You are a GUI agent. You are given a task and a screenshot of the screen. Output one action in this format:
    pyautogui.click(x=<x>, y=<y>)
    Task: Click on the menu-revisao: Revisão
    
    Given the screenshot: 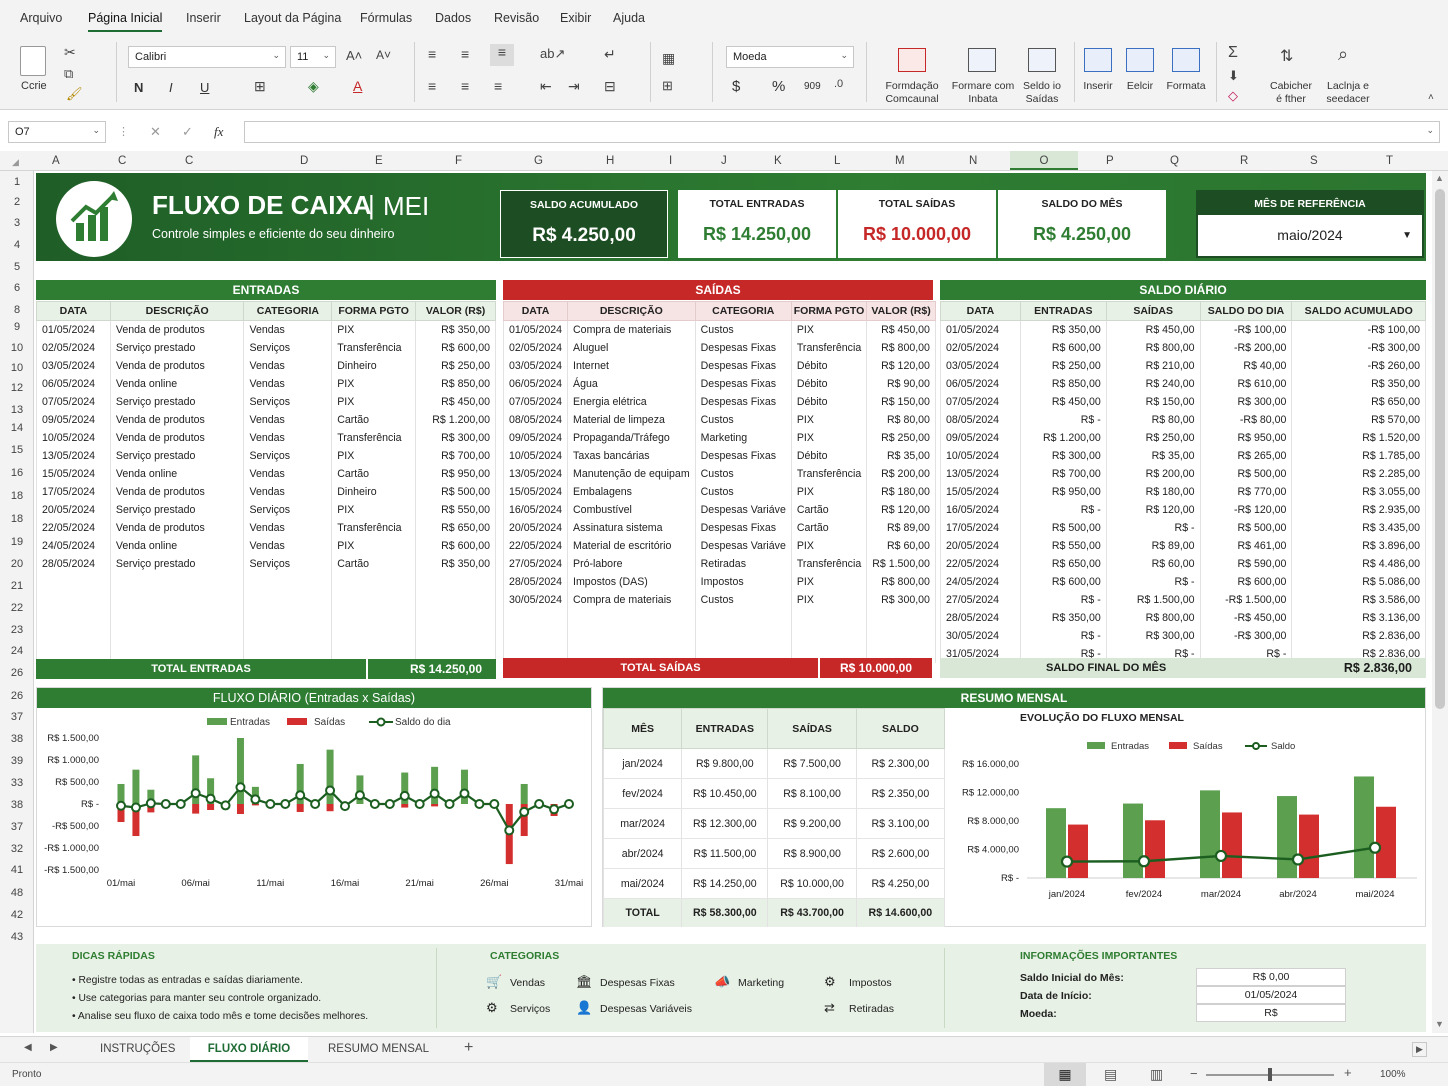 What is the action you would take?
    pyautogui.click(x=516, y=18)
    